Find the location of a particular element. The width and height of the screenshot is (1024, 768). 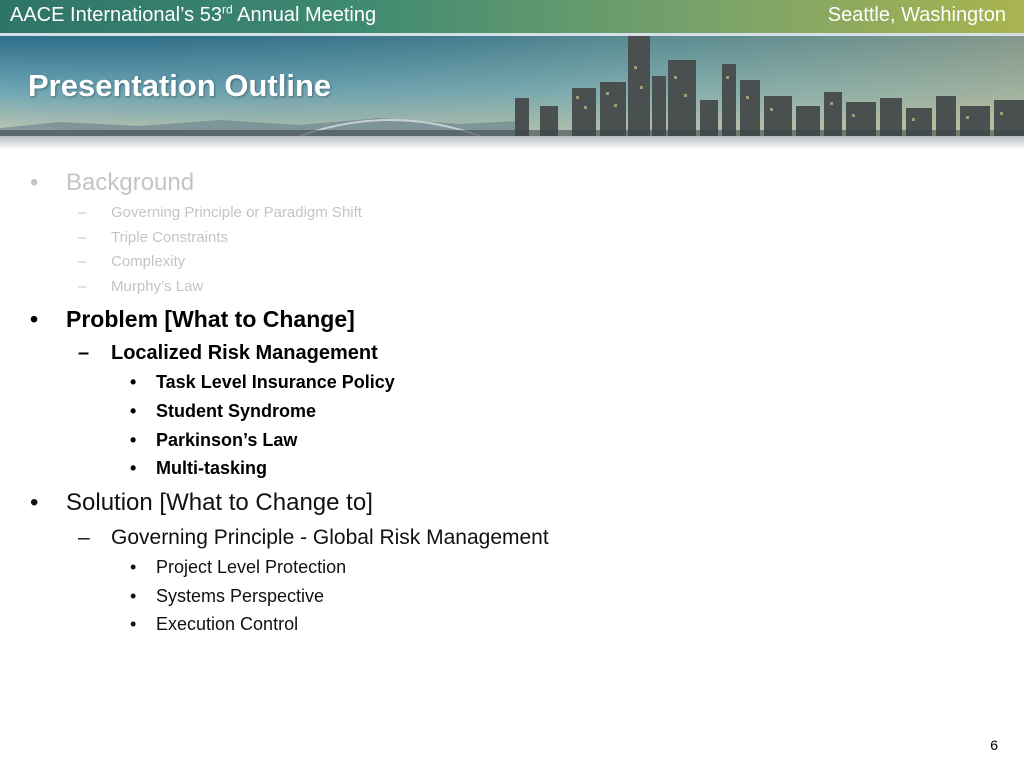

meeting-title: AACE International’s 53rd Annual Meeting is located at coordinates (193, 14).